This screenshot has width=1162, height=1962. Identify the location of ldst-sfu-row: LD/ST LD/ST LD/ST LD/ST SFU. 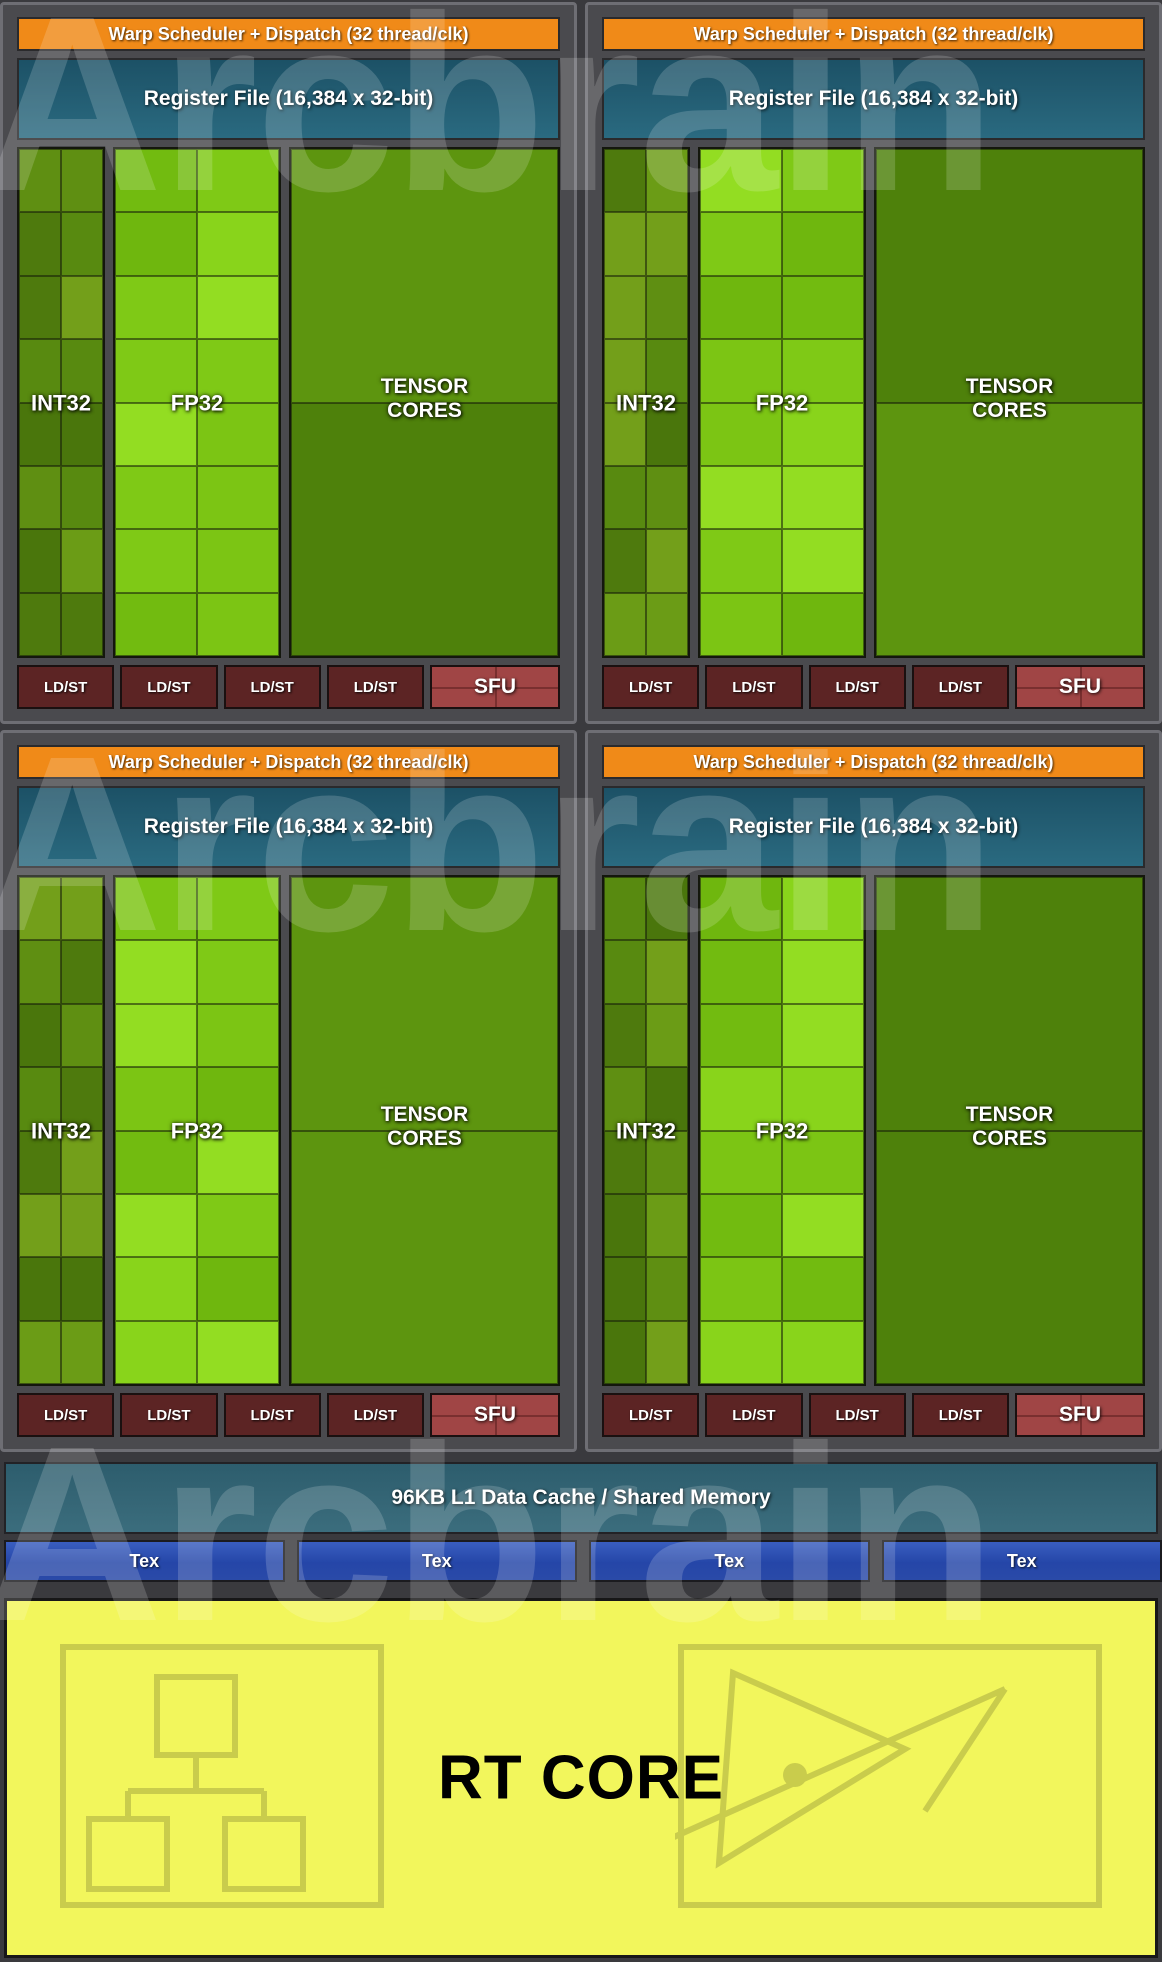
(288, 1415).